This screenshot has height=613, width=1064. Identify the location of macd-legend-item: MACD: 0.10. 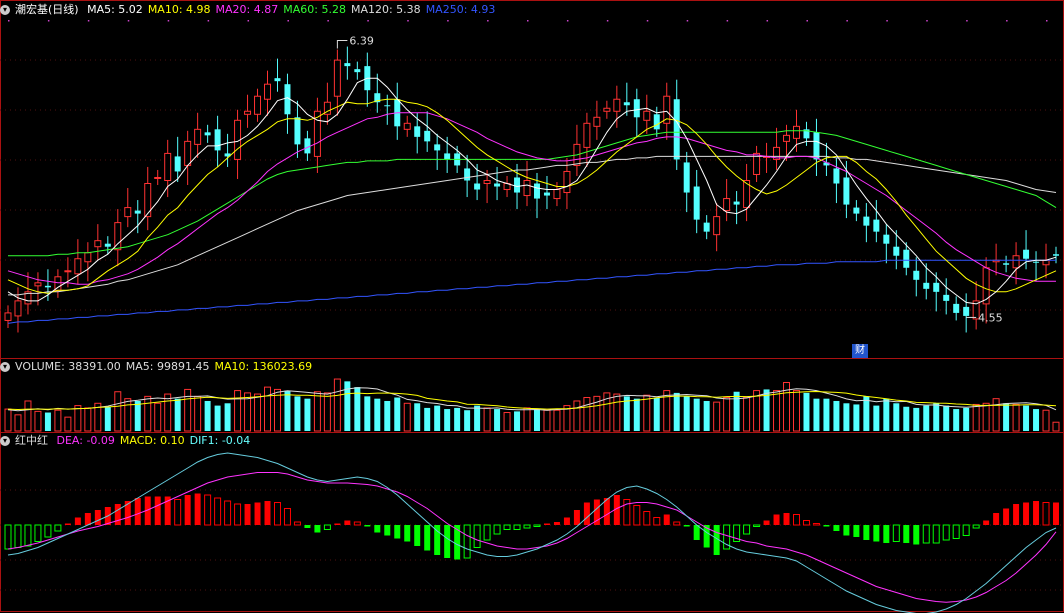
(152, 440).